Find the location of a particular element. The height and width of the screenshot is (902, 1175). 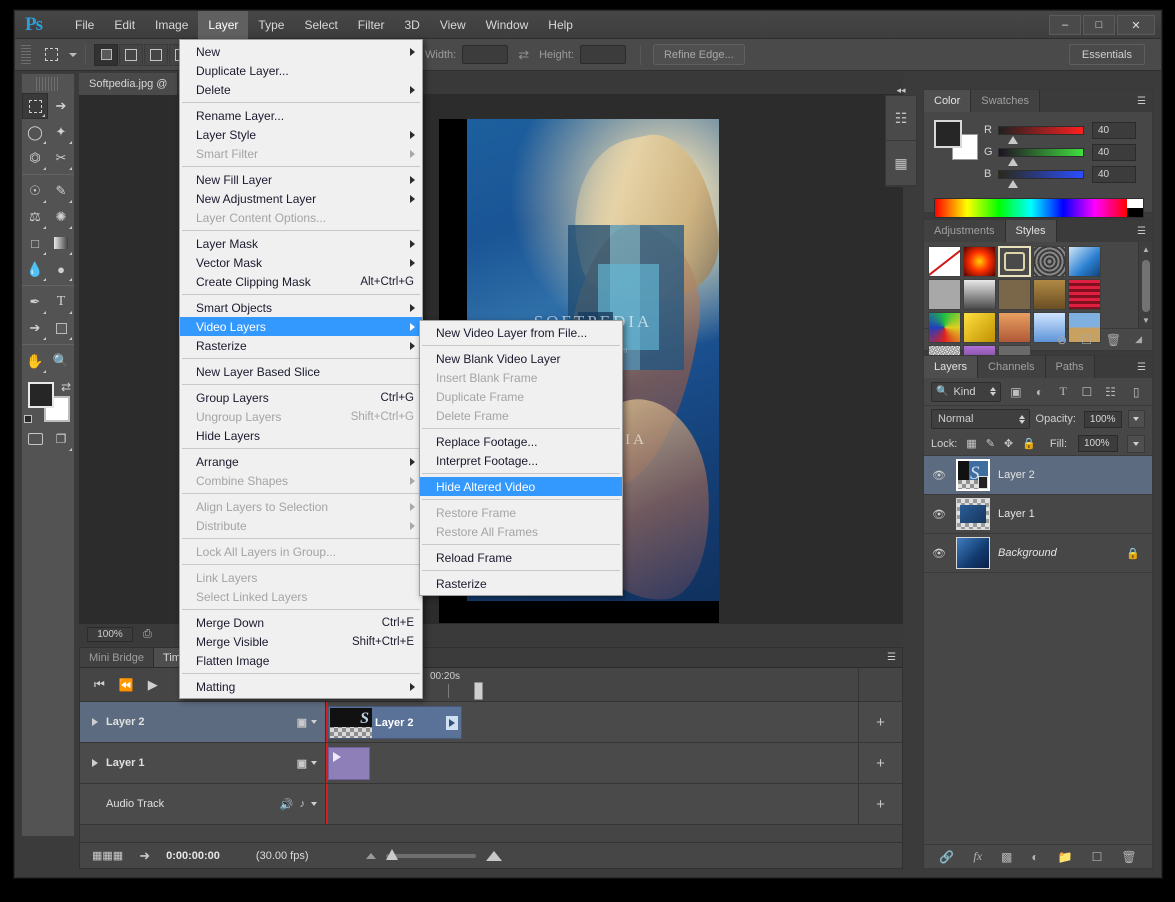

style-swatch-none is located at coordinates (944, 261).